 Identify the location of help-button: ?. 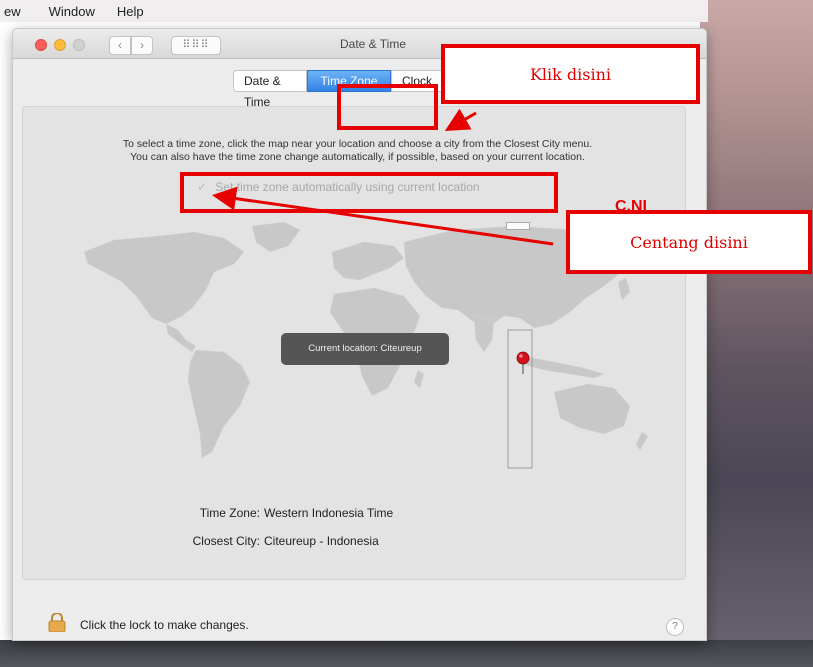
(675, 627).